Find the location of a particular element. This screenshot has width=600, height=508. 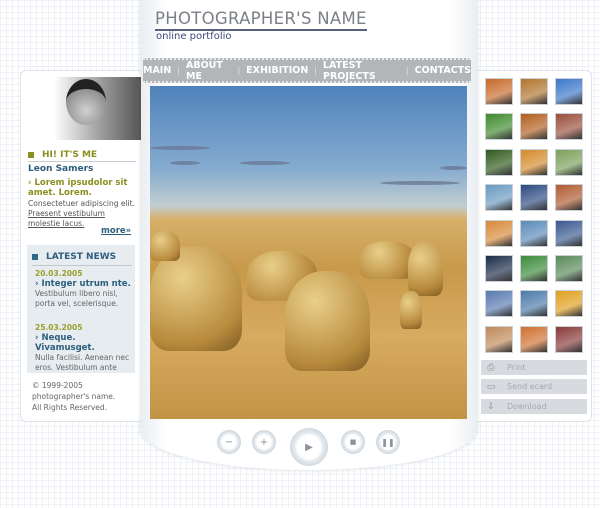

send-ecard-button: ▭ Send ecard is located at coordinates (534, 386).